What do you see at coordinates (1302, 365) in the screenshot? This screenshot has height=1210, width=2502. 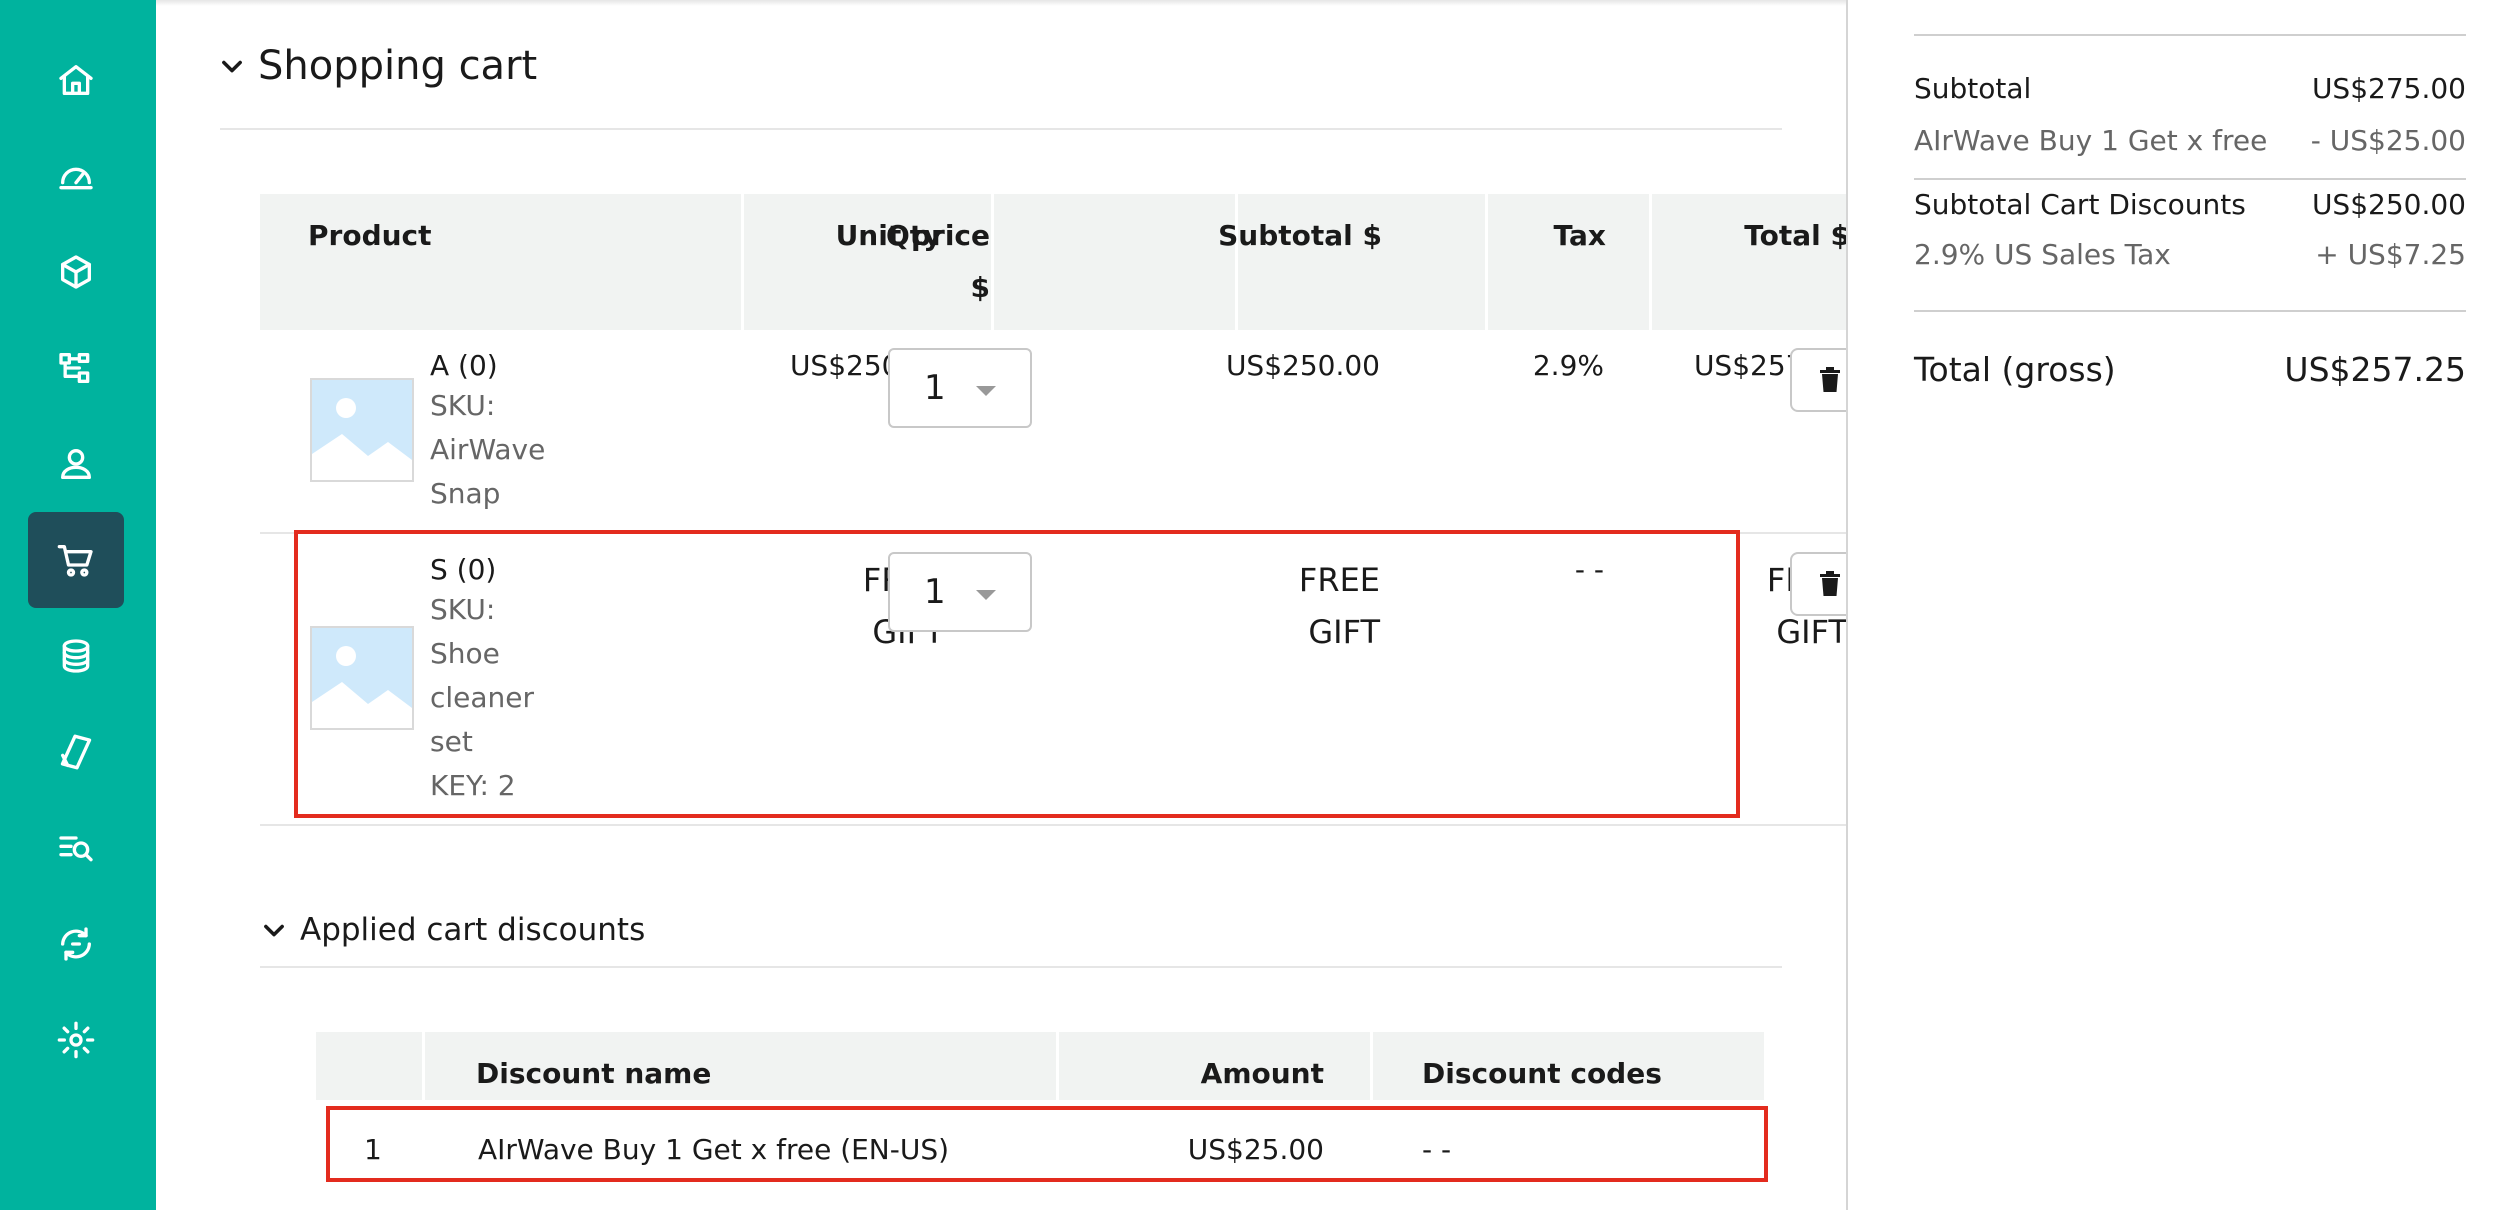 I see `row-subtotal: US$250.00` at bounding box center [1302, 365].